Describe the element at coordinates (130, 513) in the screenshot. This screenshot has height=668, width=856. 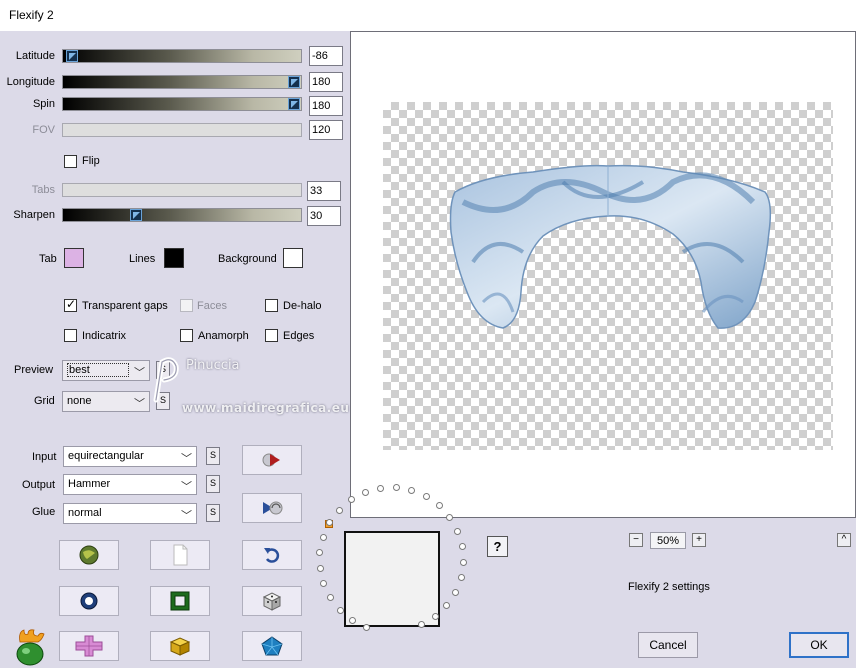
I see `glue-select: normal ﹀` at that location.